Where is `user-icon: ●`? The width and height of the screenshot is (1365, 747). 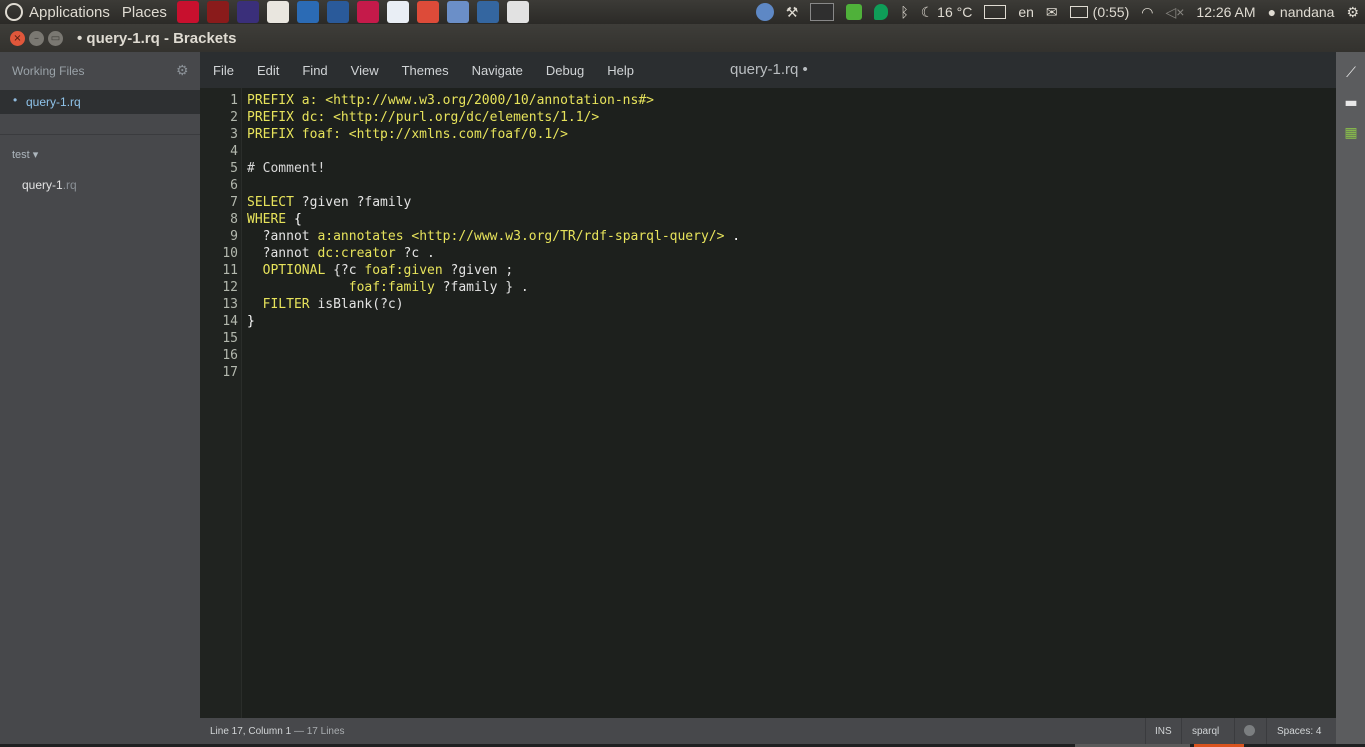 user-icon: ● is located at coordinates (1272, 12).